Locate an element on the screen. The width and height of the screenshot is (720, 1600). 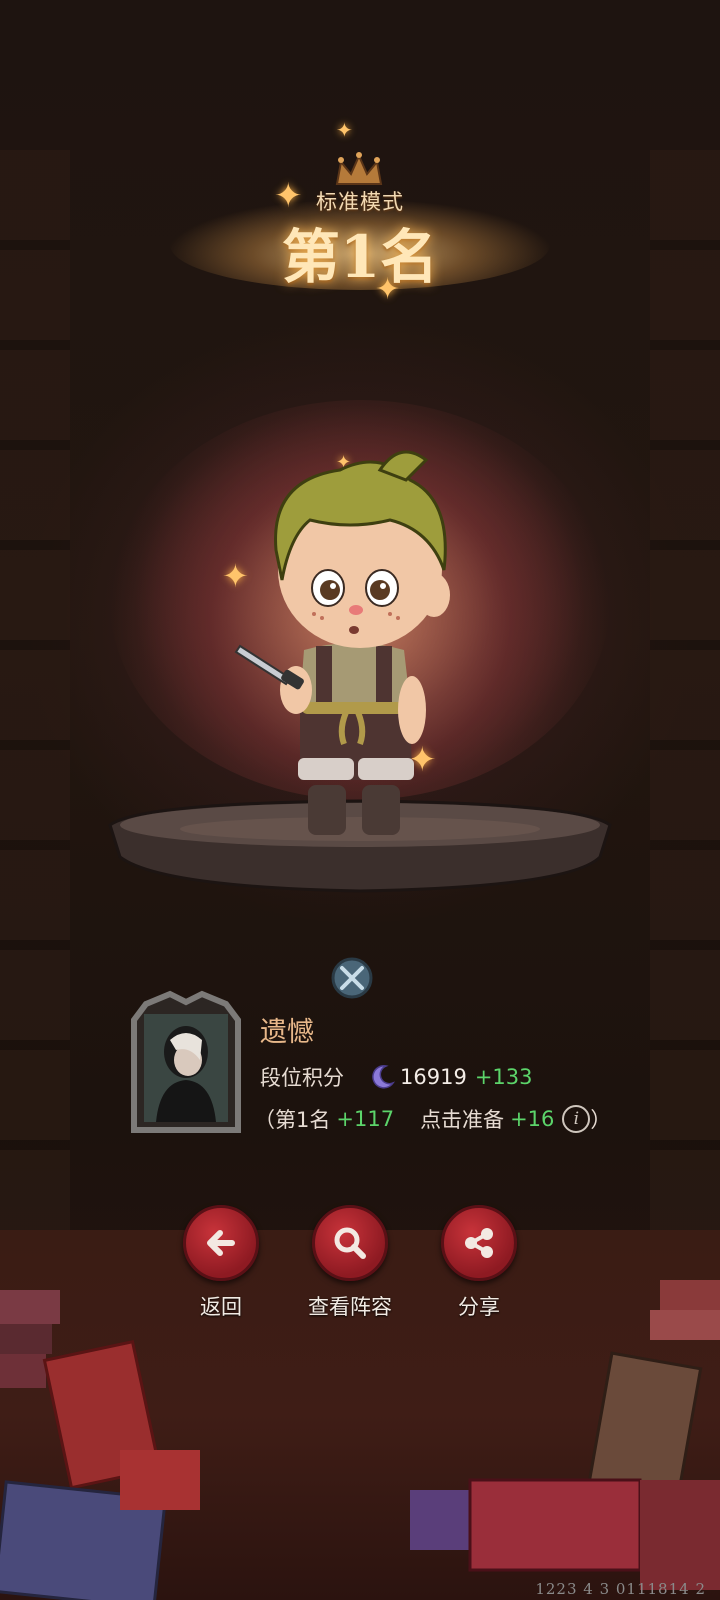
rank-bonus-value: +117 is located at coordinates (365, 1119).